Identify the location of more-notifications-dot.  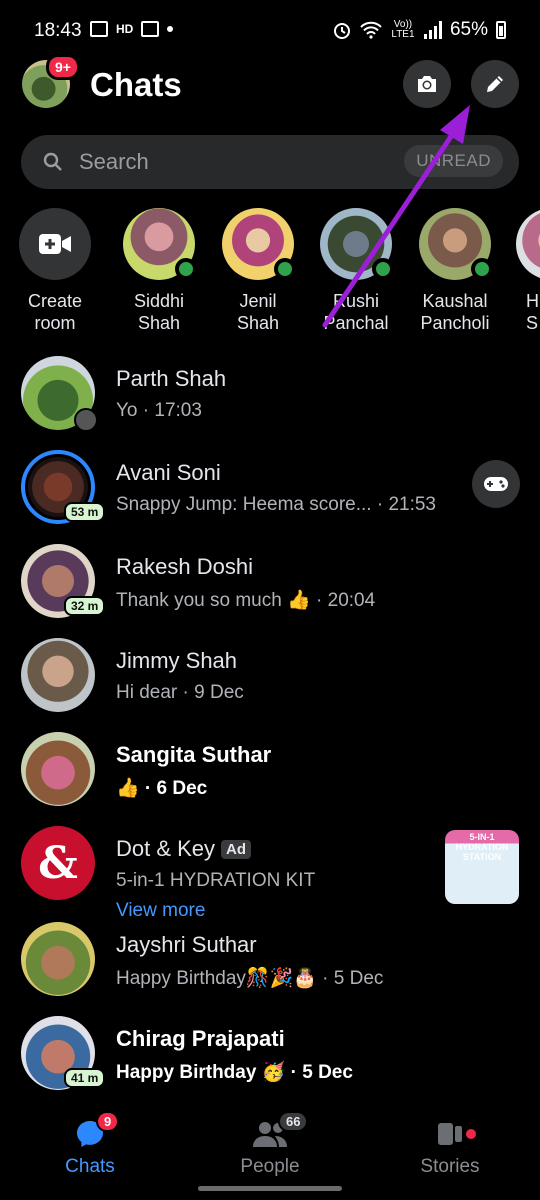
(170, 29).